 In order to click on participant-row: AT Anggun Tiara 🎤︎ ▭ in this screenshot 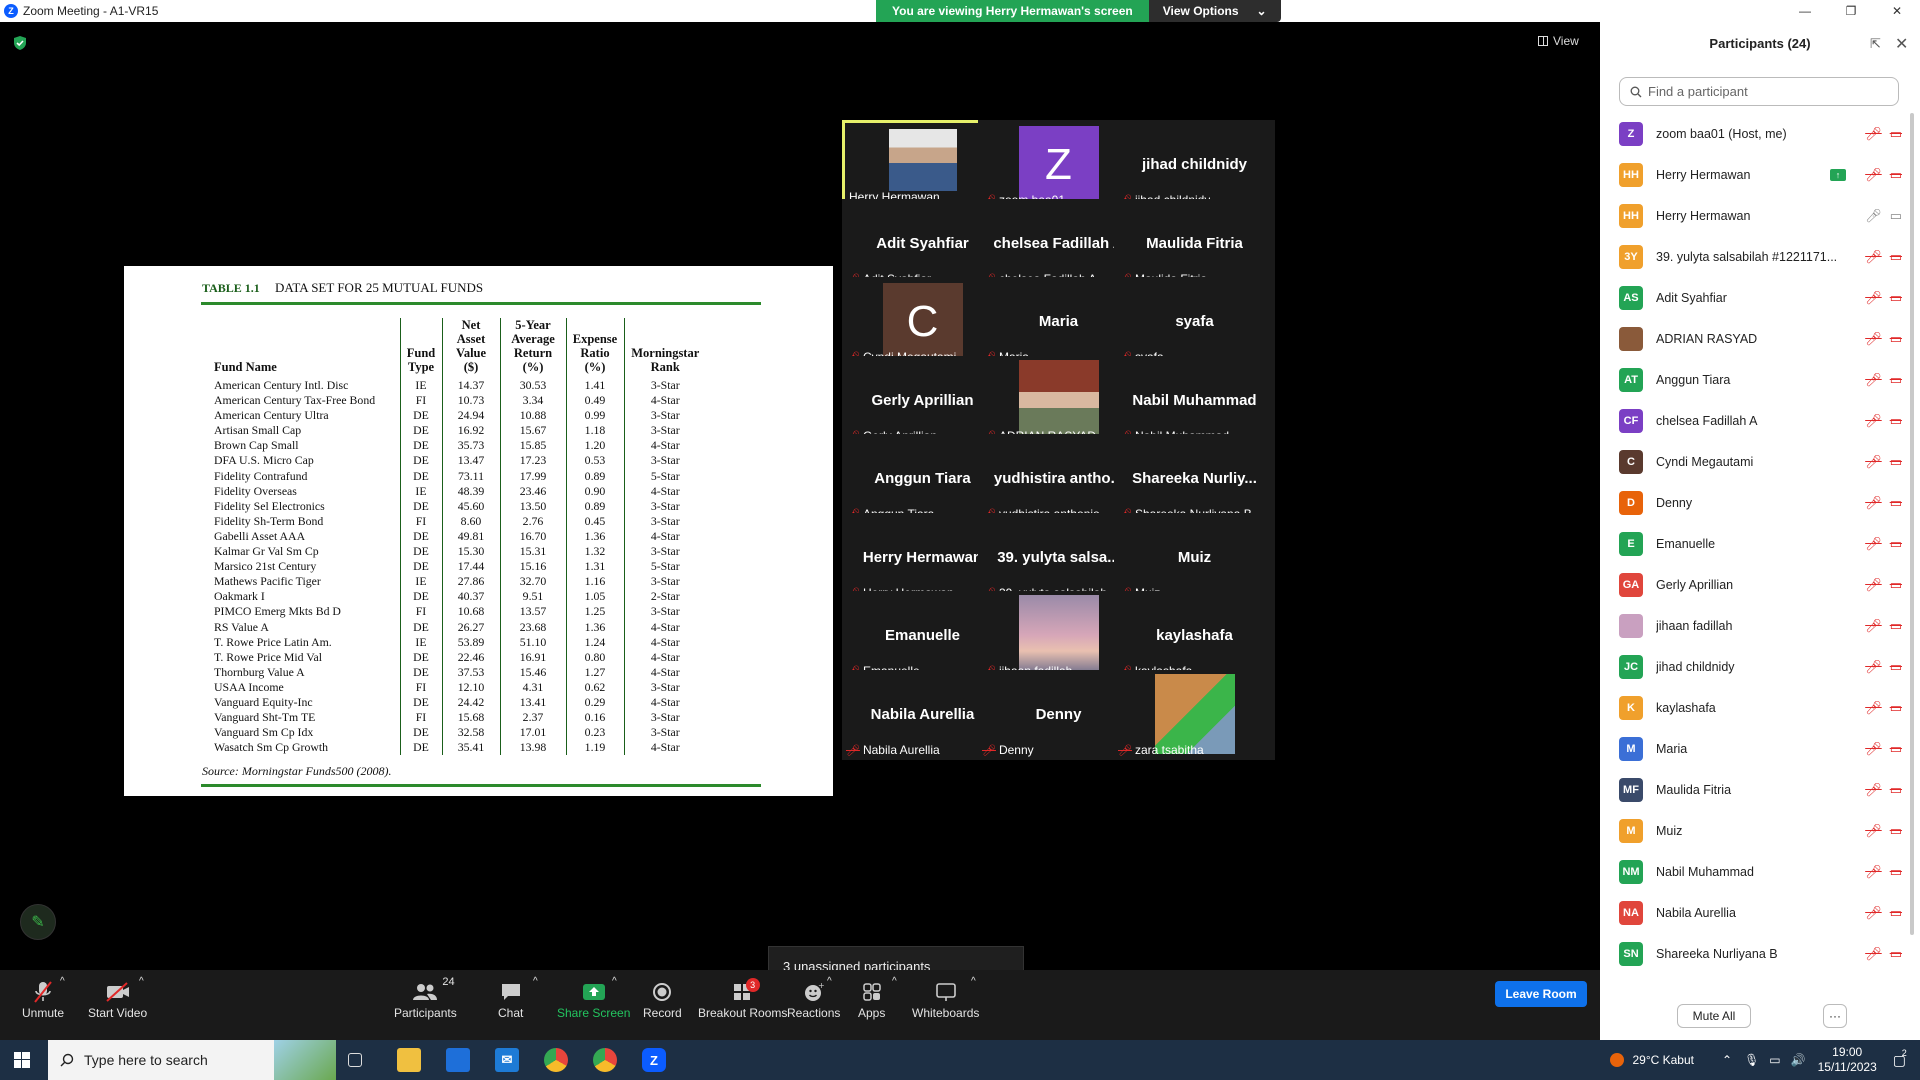, I will do `click(1761, 379)`.